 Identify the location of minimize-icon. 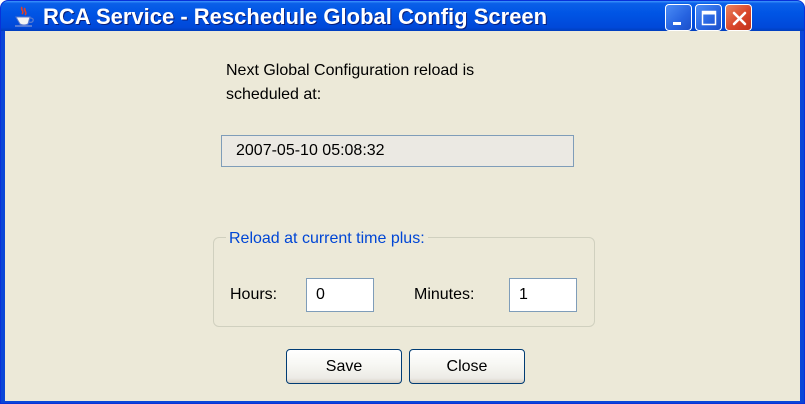
(677, 23).